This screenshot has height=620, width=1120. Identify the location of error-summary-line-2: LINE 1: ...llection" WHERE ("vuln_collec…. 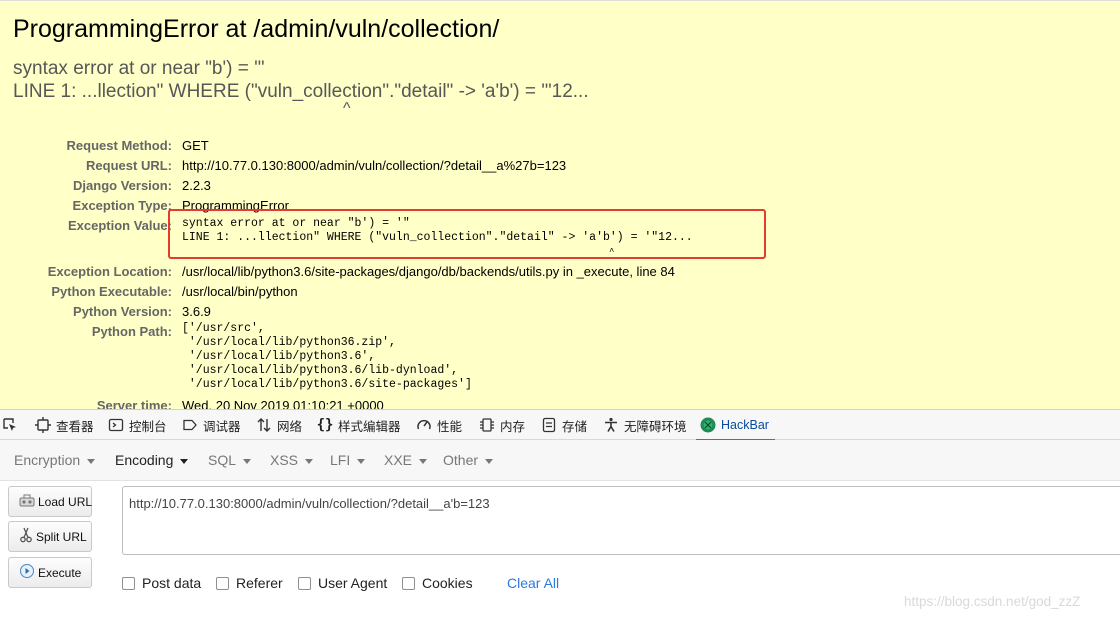
(301, 91).